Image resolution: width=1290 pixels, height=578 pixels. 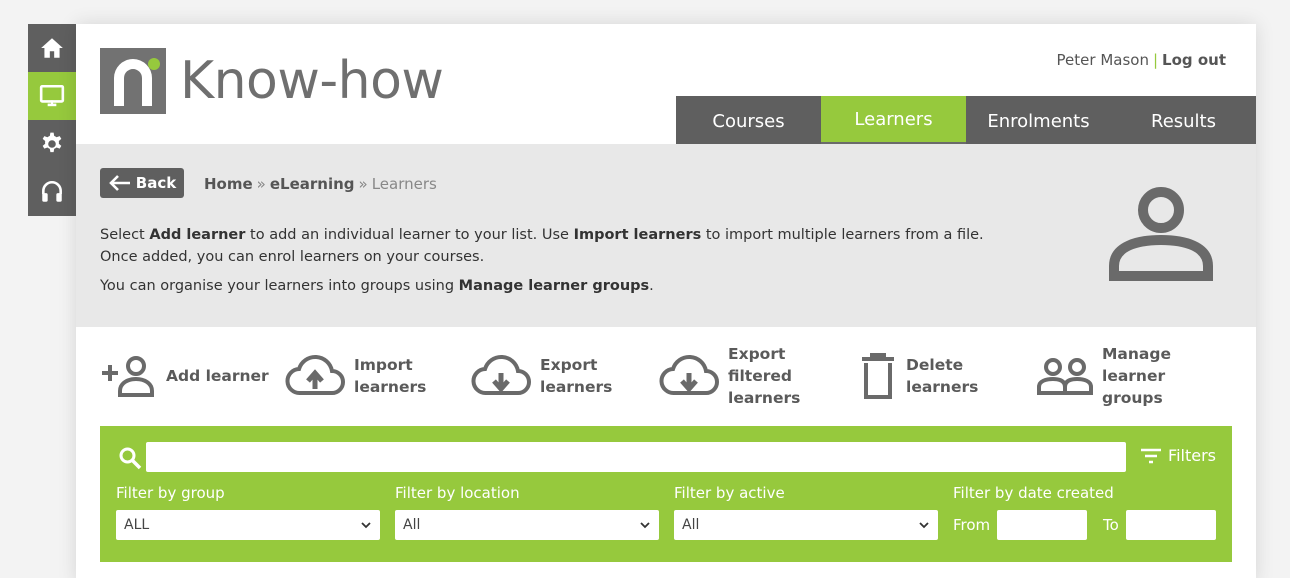 What do you see at coordinates (404, 184) in the screenshot?
I see `breadcrumb-current: Learners` at bounding box center [404, 184].